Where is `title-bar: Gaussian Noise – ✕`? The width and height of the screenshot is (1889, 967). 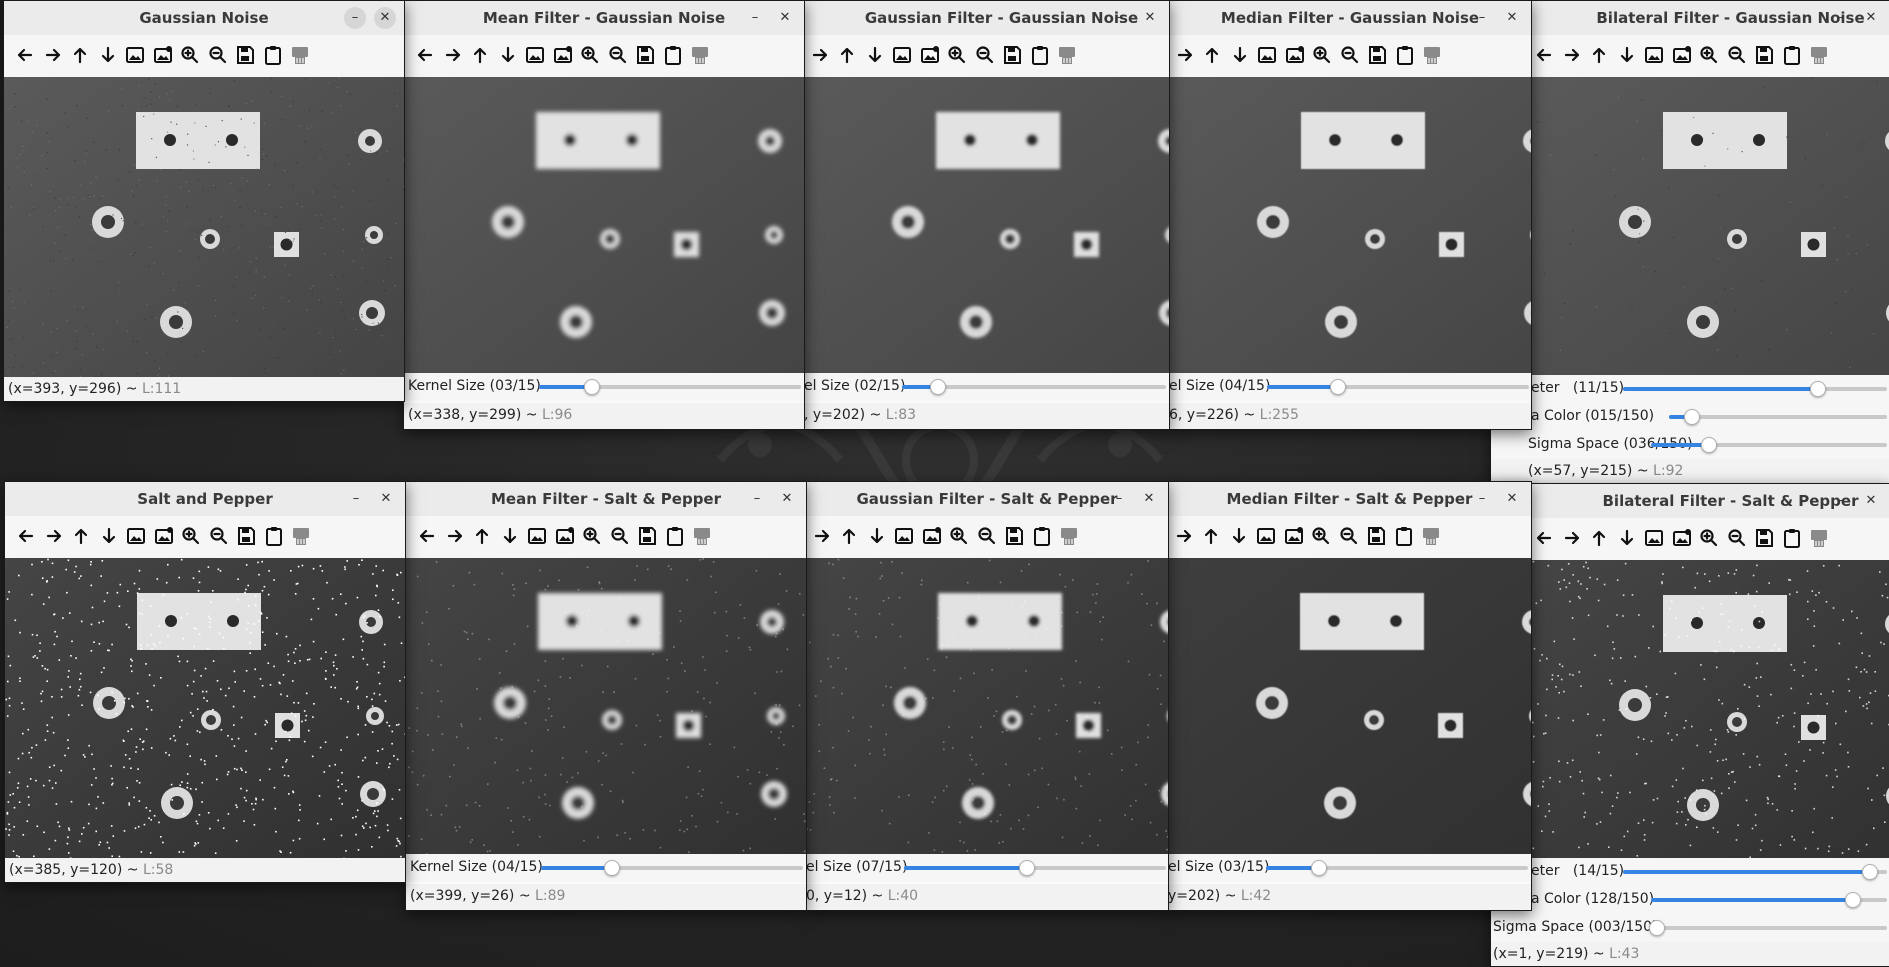
title-bar: Gaussian Noise – ✕ is located at coordinates (204, 18).